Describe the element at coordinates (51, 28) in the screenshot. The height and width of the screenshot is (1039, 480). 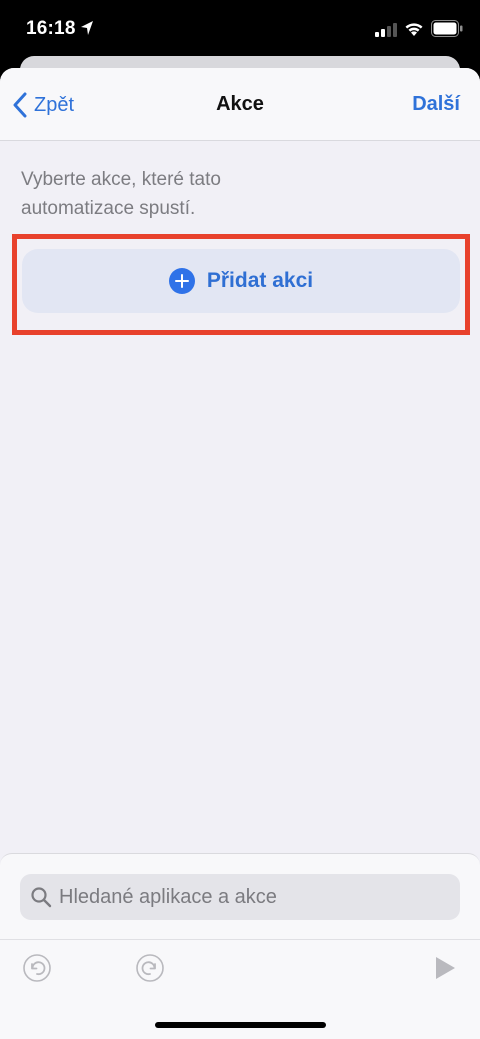
I see `status-time: 16:18` at that location.